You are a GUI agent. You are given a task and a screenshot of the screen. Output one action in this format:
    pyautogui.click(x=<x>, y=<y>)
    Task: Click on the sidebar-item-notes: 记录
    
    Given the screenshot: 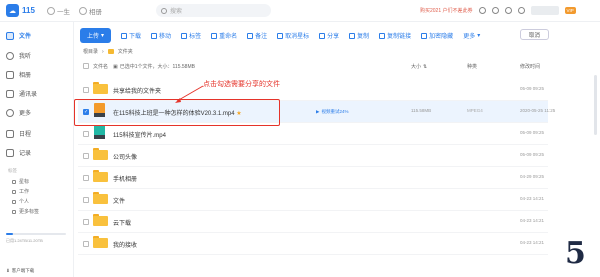 What is the action you would take?
    pyautogui.click(x=18, y=152)
    